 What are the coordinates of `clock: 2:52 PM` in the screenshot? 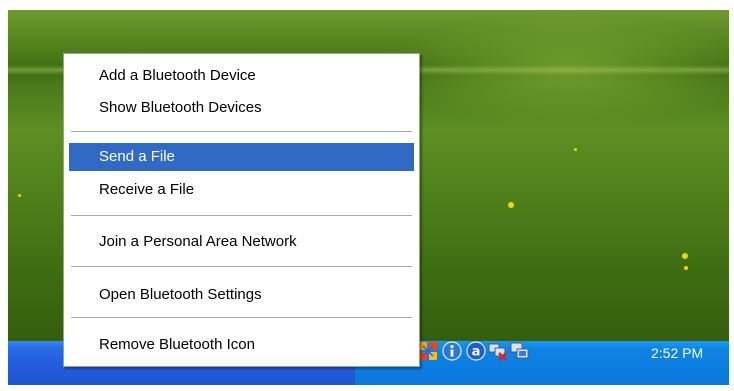 It's located at (677, 353).